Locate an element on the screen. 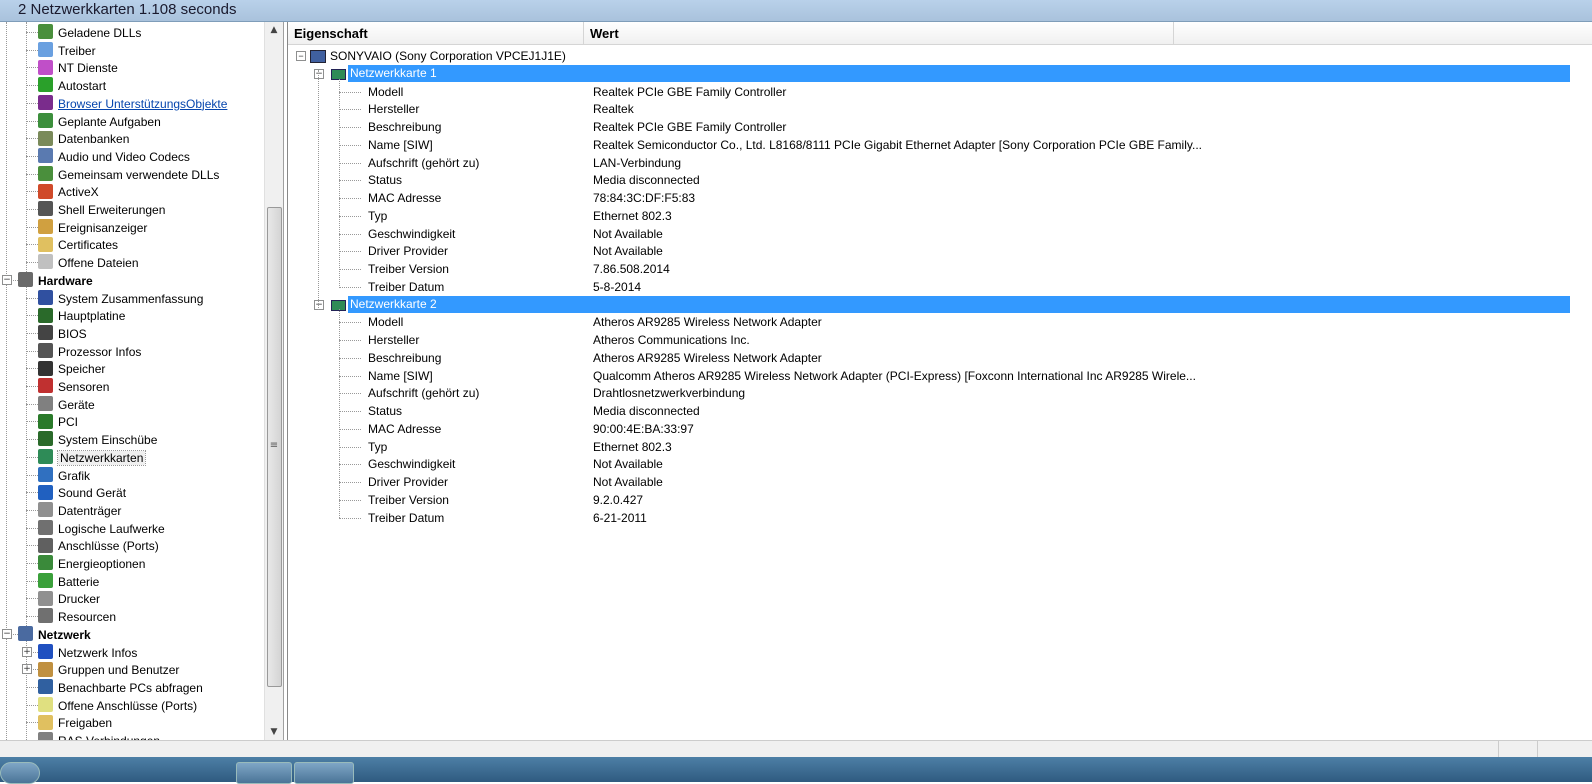 The width and height of the screenshot is (1592, 784). tree-item: Sensoren is located at coordinates (73, 386).